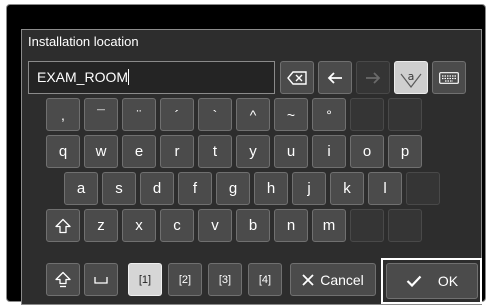 This screenshot has width=490, height=307. Describe the element at coordinates (385, 188) in the screenshot. I see `key-l: l` at that location.